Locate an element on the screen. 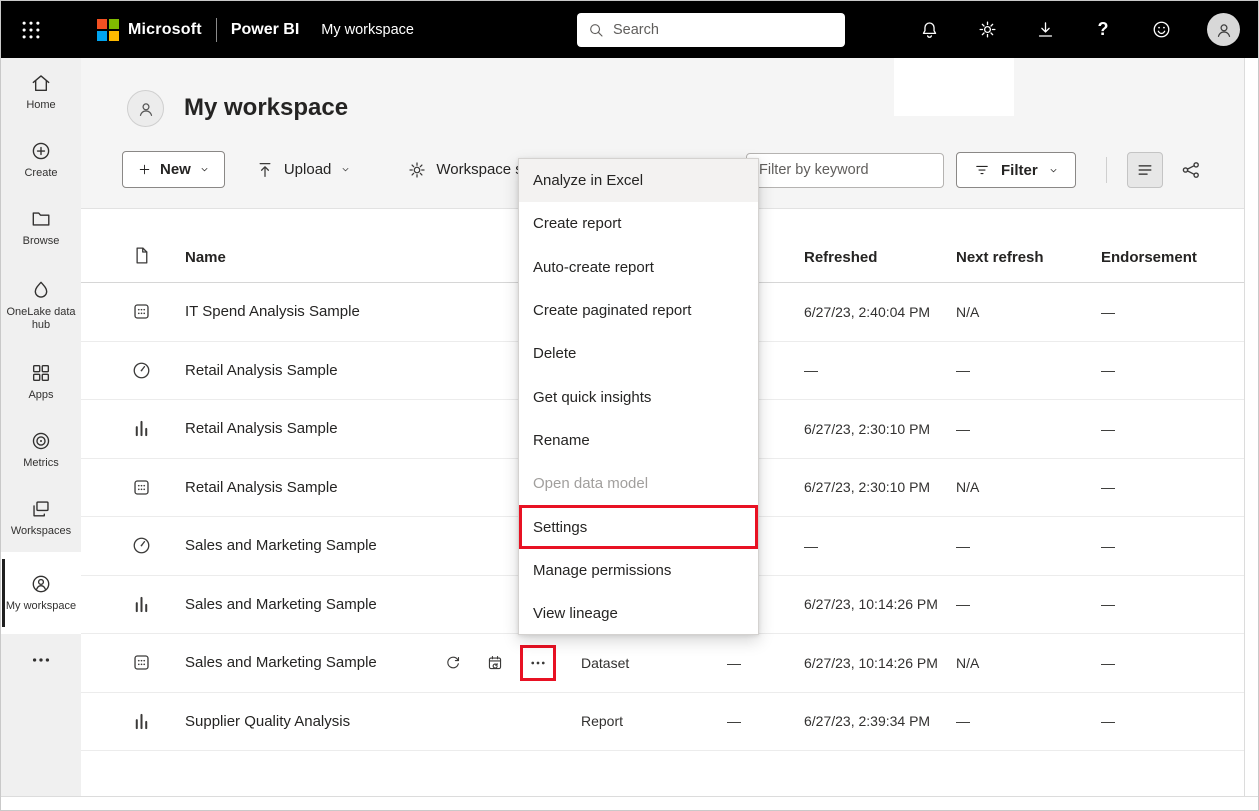 The width and height of the screenshot is (1259, 811). sidebar-item-more is located at coordinates (41, 660).